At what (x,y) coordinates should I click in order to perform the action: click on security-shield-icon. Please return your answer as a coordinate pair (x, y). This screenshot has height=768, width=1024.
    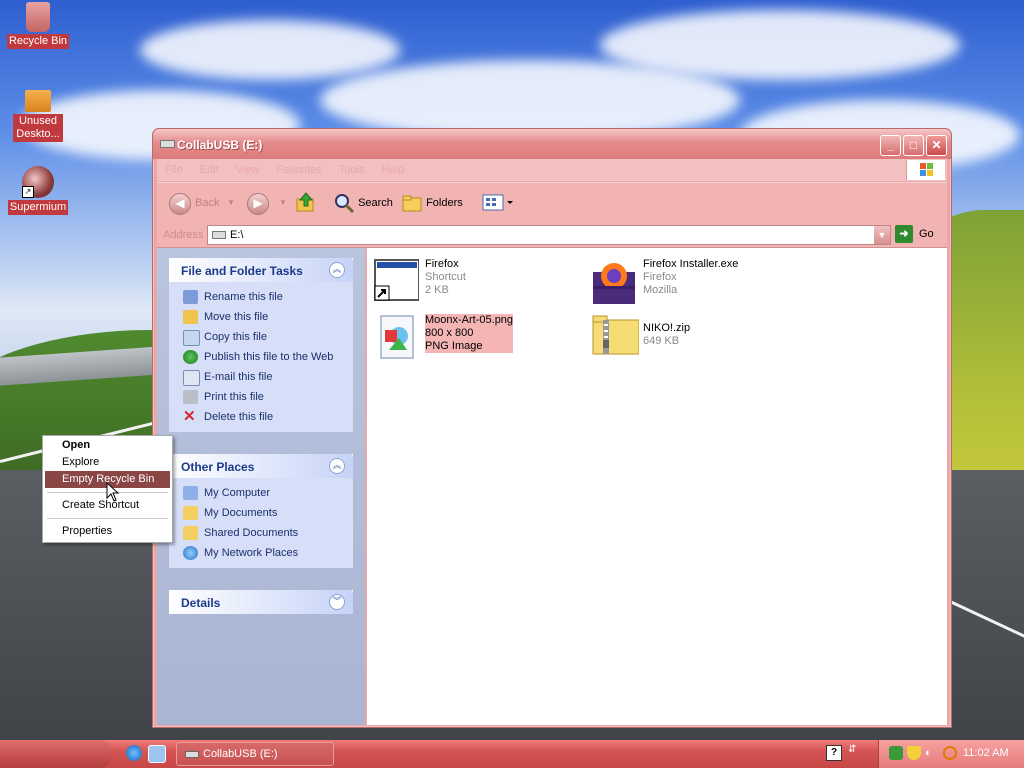
    Looking at the image, I should click on (914, 753).